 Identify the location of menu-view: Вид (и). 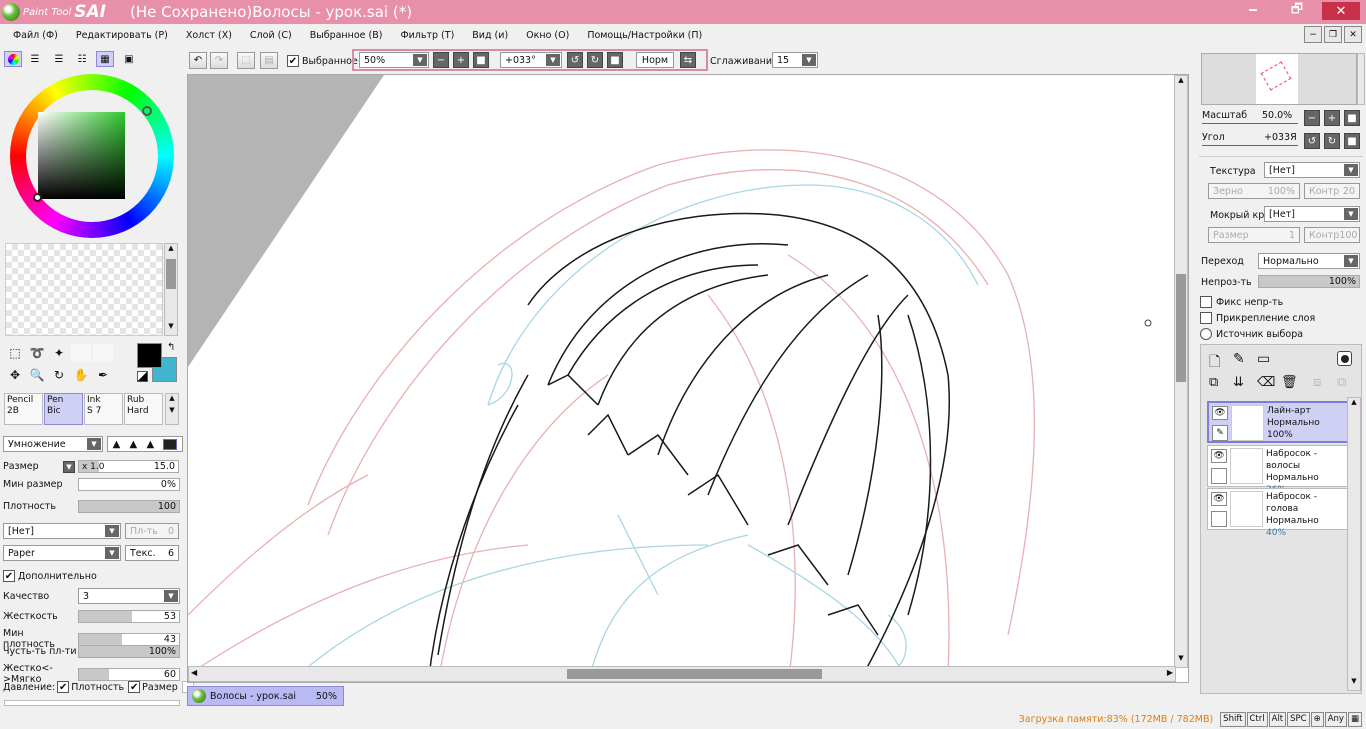
(490, 35).